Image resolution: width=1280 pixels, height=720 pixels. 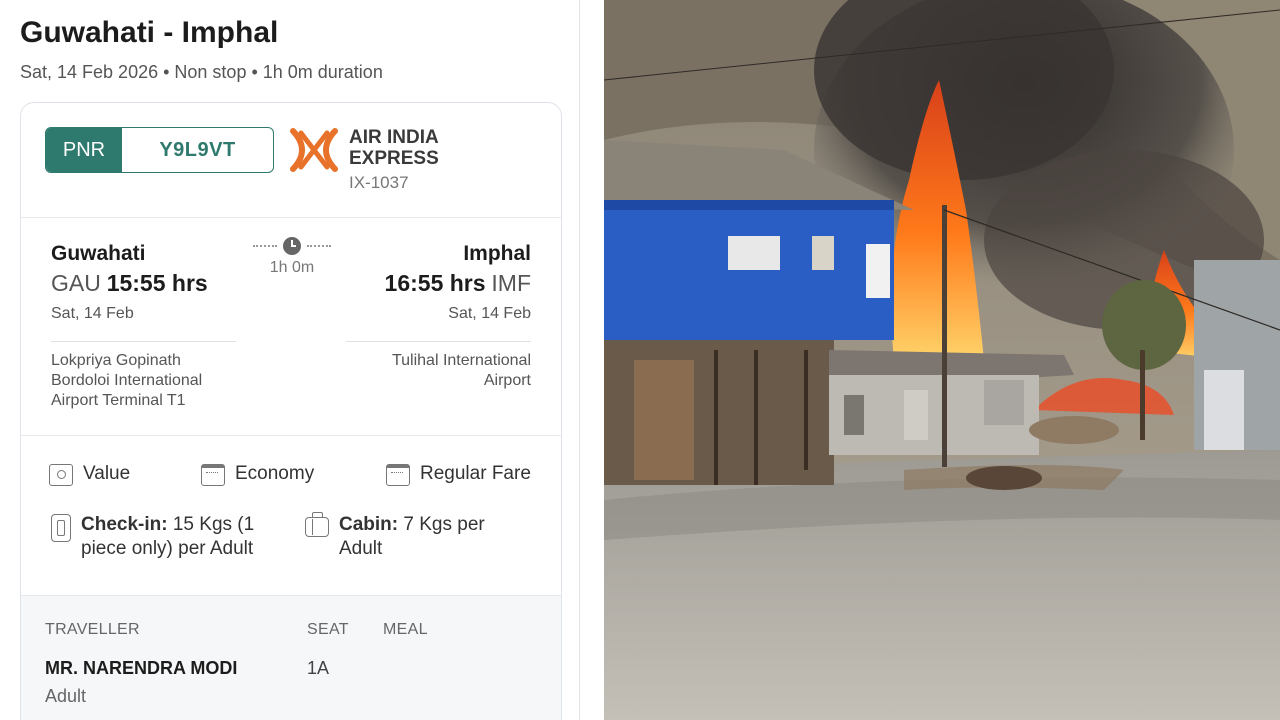 I want to click on clock-icon, so click(x=292, y=246).